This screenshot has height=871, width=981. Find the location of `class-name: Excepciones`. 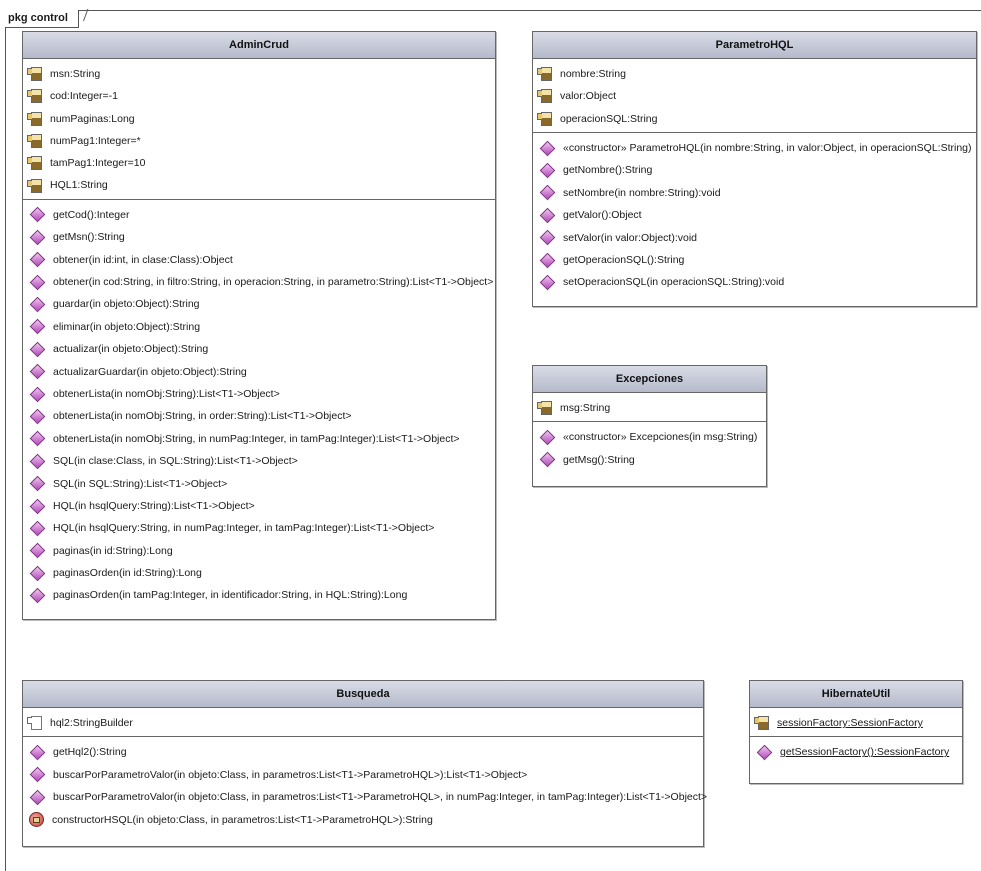

class-name: Excepciones is located at coordinates (649, 379).